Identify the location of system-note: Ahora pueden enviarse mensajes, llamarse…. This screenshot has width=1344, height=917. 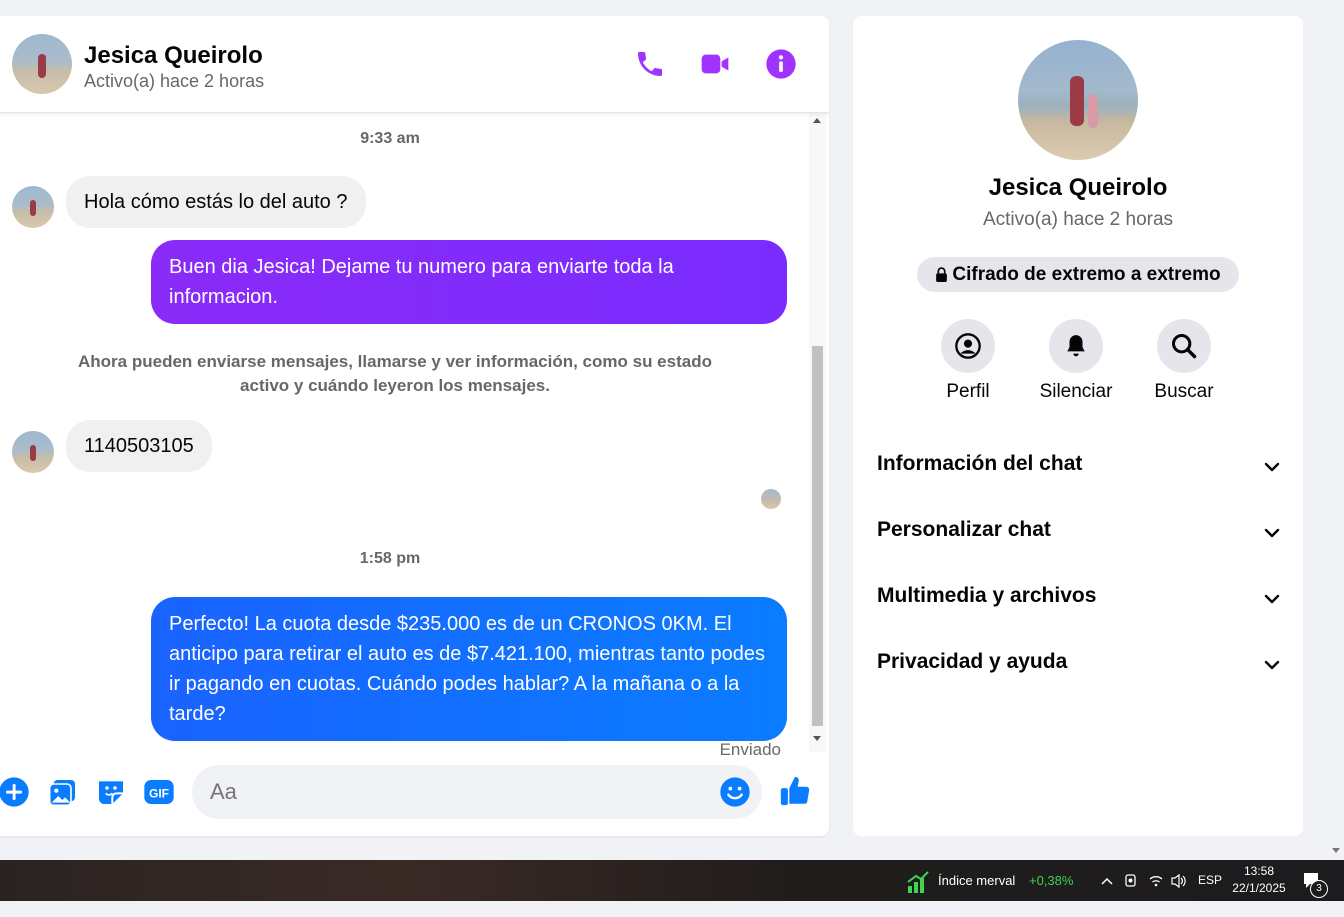
(395, 373).